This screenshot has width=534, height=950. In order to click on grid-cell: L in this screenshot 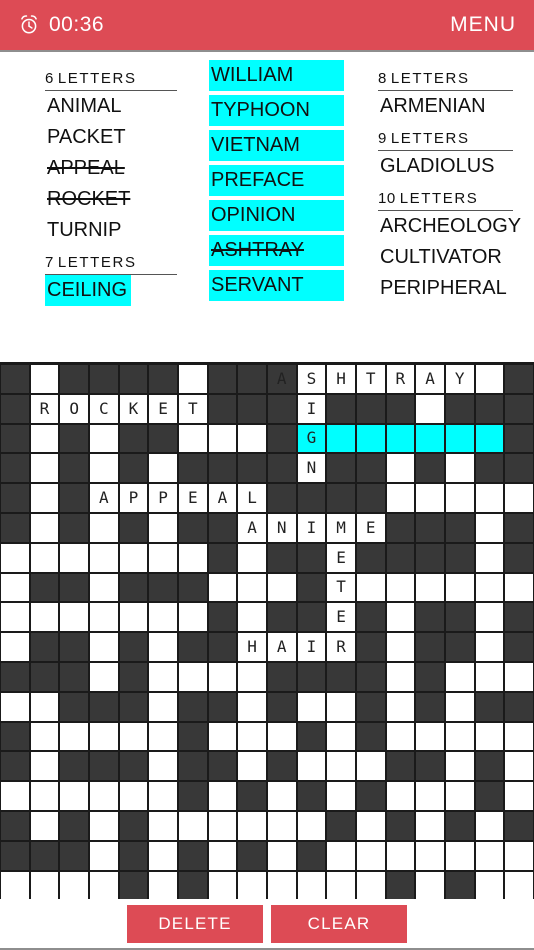, I will do `click(252, 498)`.